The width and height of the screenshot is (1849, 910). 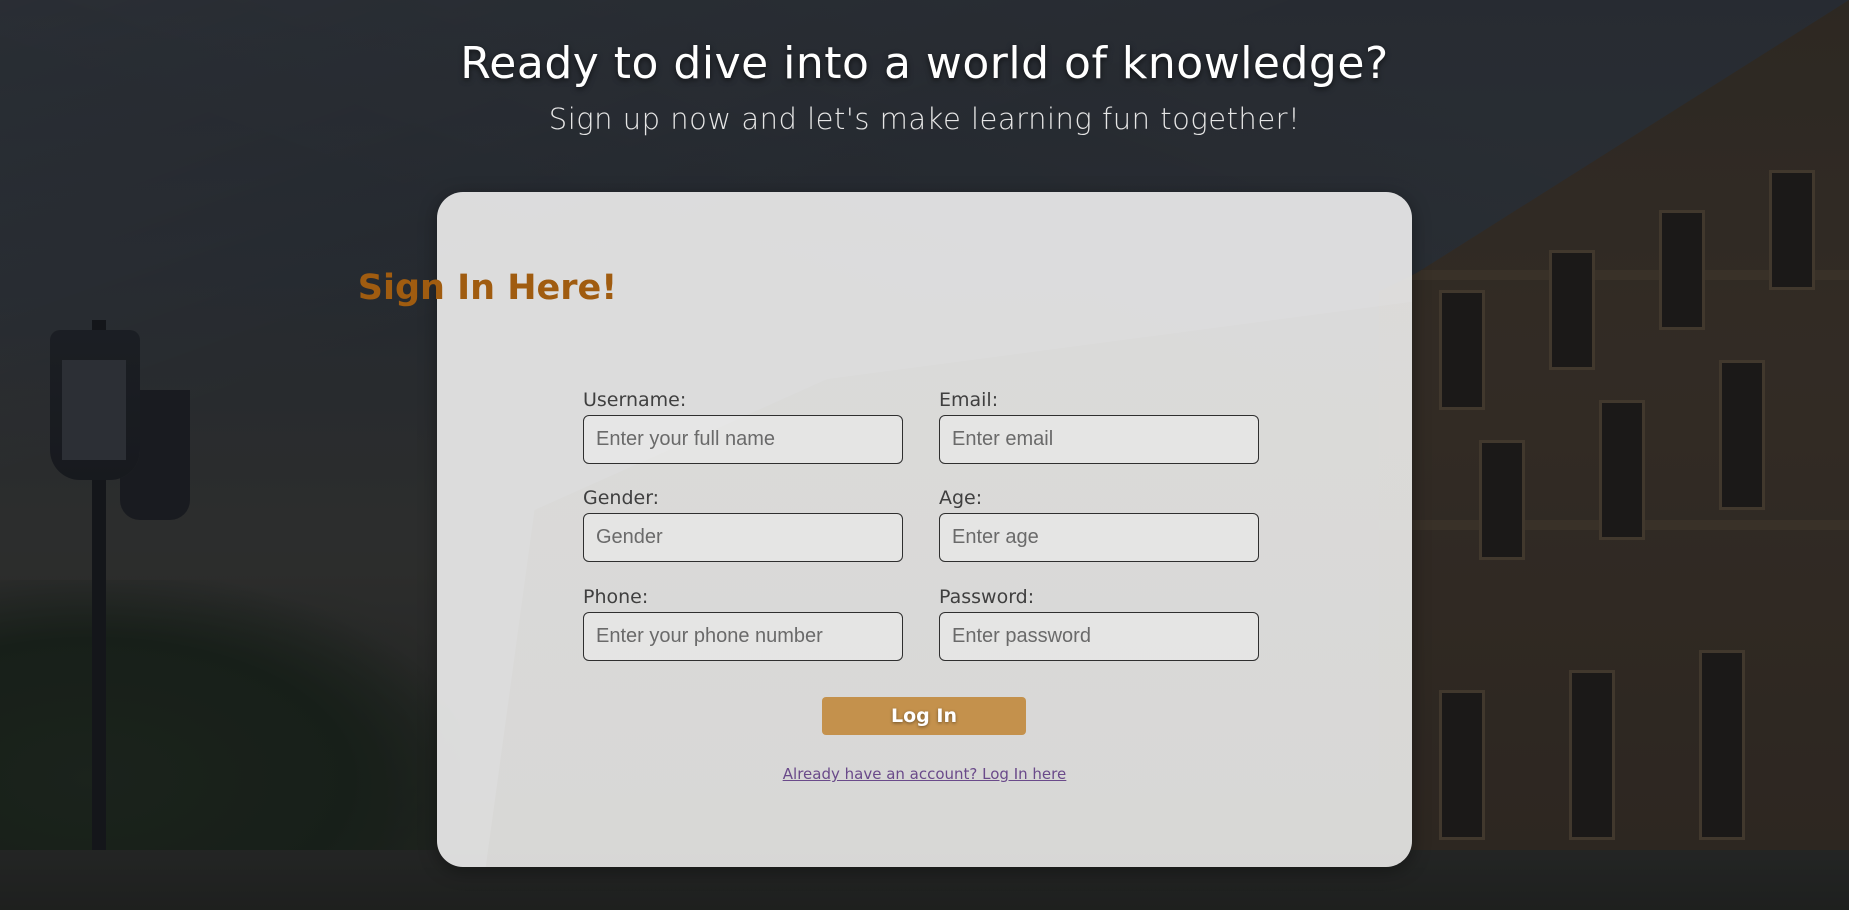 I want to click on age-label: Age:, so click(x=961, y=498).